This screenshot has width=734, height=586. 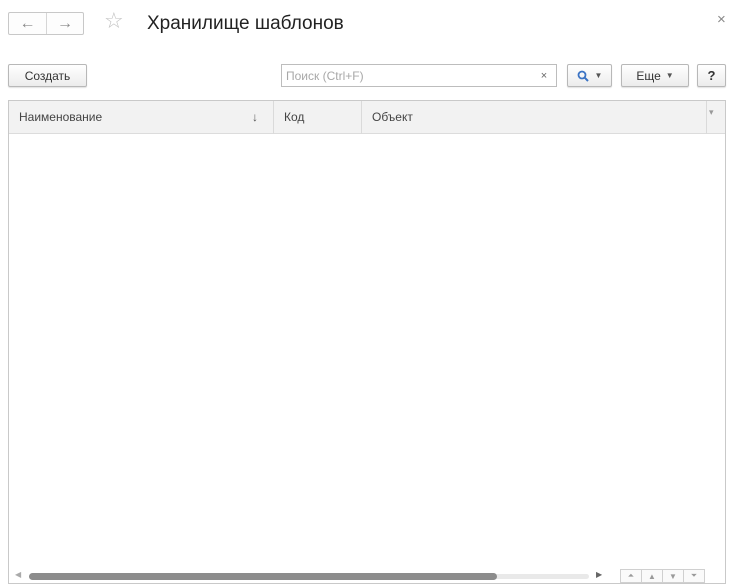 I want to click on column-label: Код, so click(x=294, y=117).